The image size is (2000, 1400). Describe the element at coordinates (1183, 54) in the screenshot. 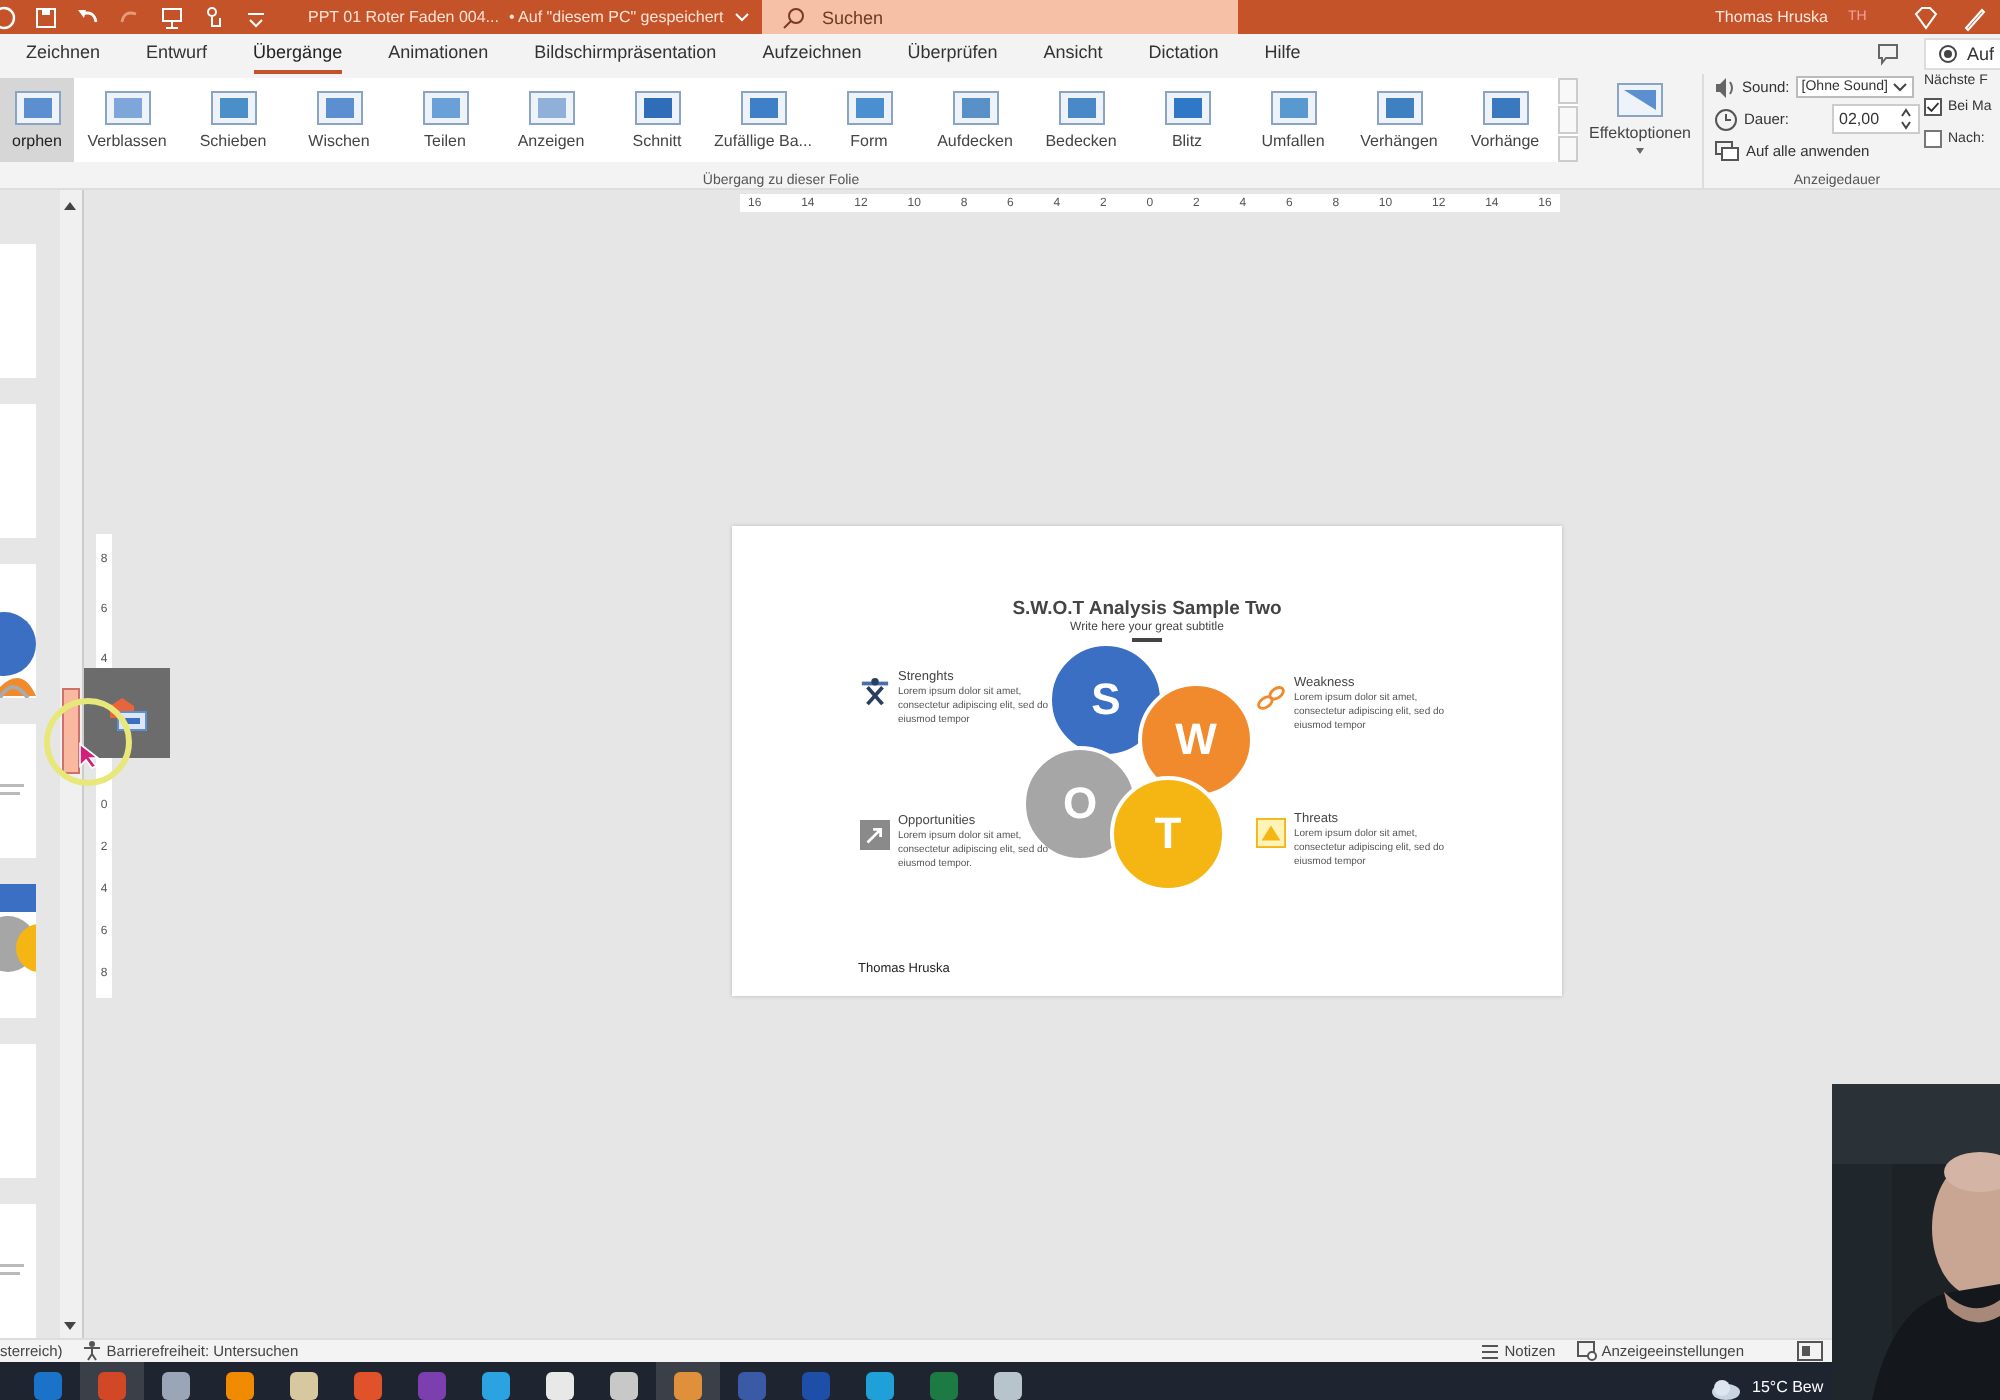

I see `ribbon-tab: Dictation` at that location.